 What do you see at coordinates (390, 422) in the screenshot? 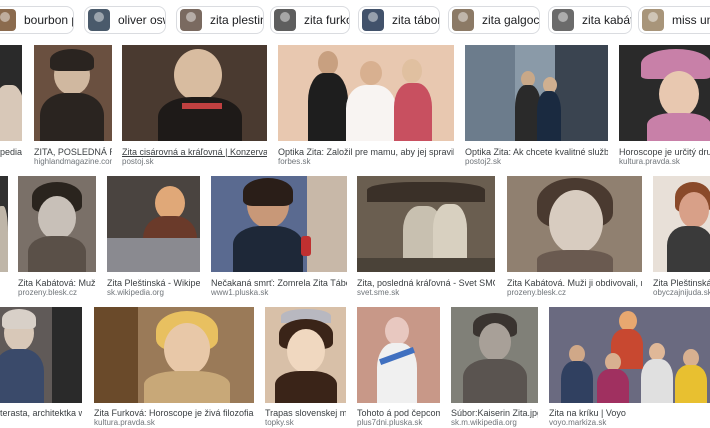
I see `result-source: plus7dni.pluska.sk` at bounding box center [390, 422].